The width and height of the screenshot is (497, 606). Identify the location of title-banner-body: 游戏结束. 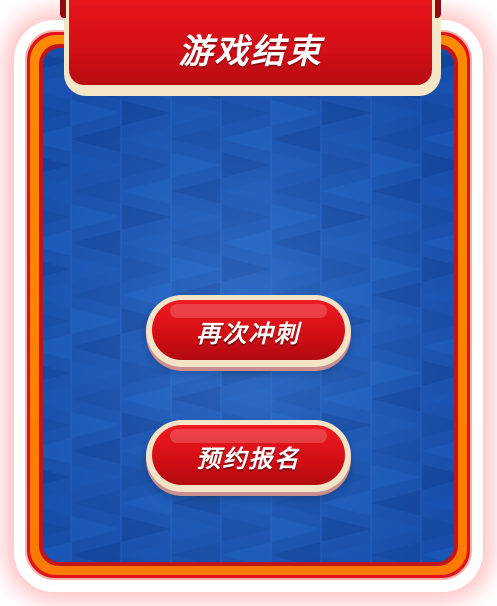
(250, 44).